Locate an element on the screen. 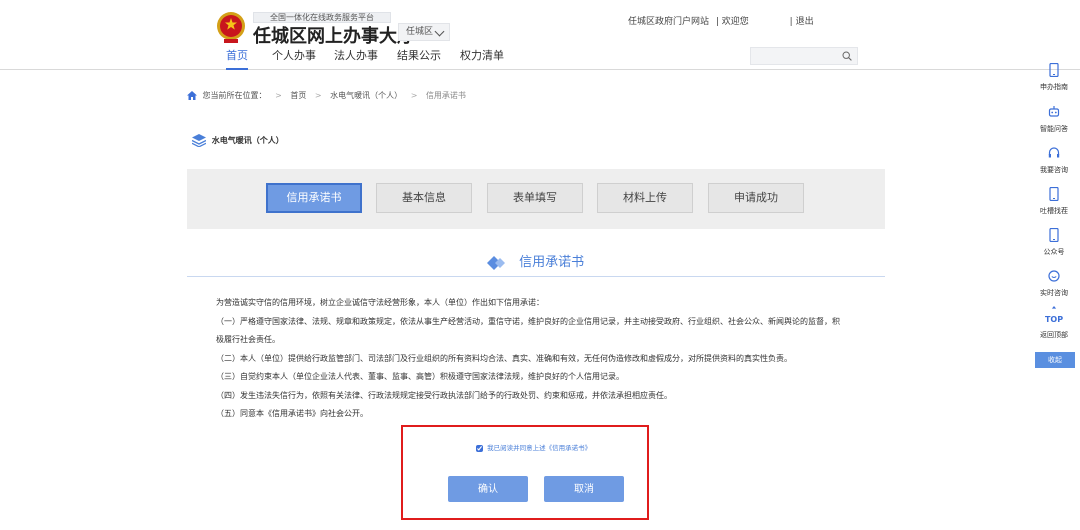 This screenshot has height=530, width=1080. service-title: 水电气暖讯（个人） is located at coordinates (238, 140).